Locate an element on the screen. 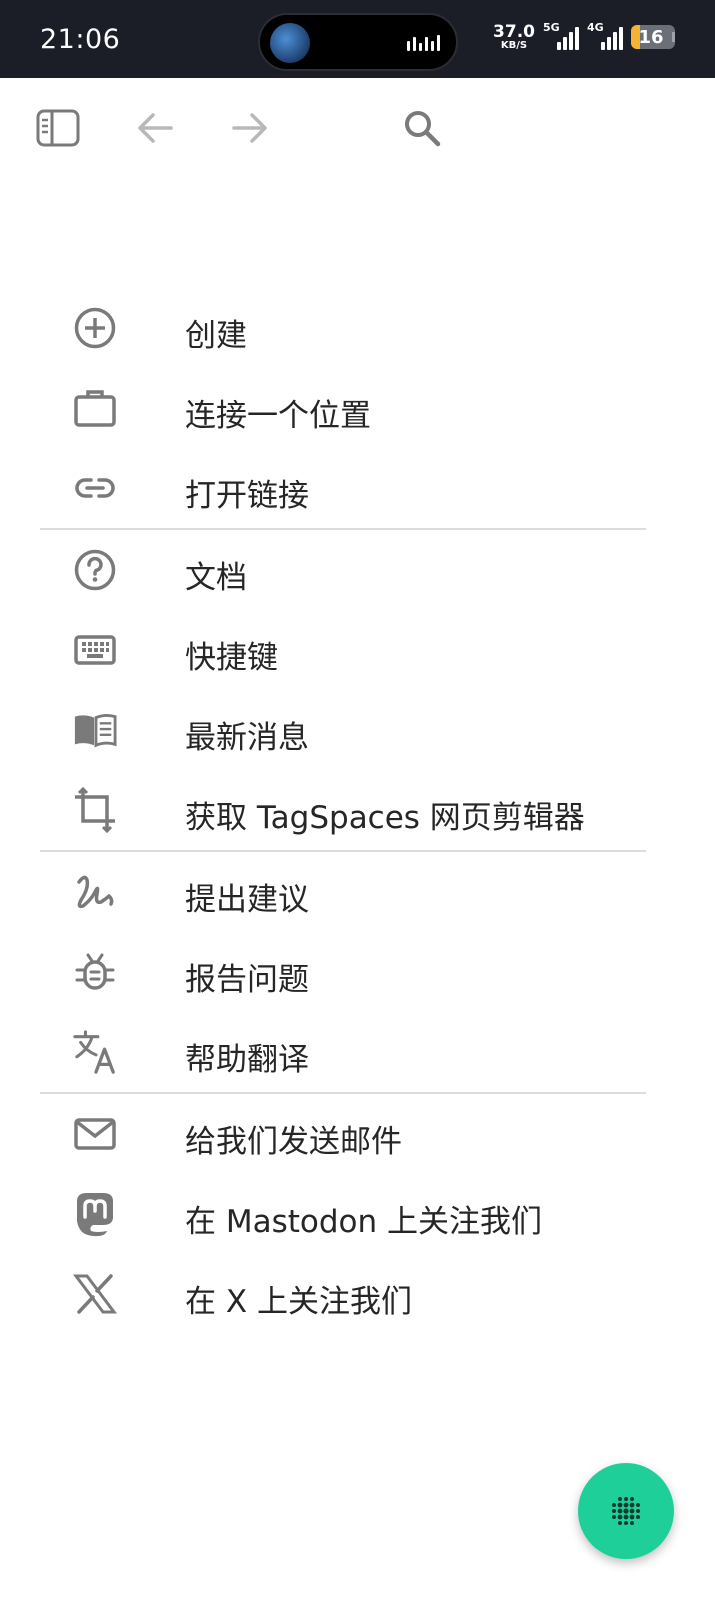 This screenshot has width=715, height=1599. add-circle-icon is located at coordinates (95, 328).